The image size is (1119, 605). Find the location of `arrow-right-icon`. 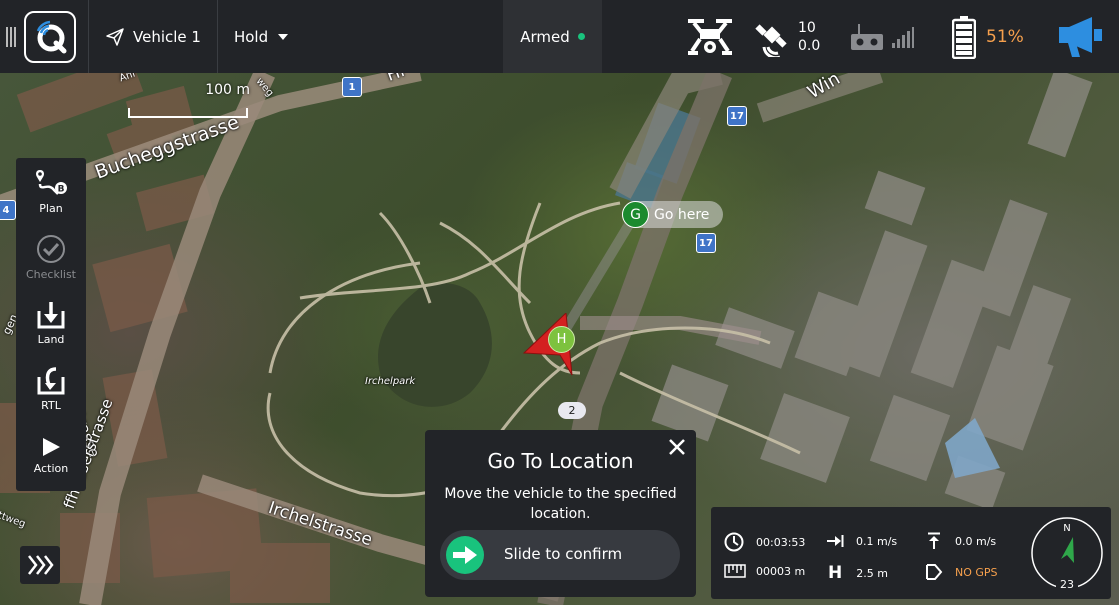

arrow-right-icon is located at coordinates (465, 555).